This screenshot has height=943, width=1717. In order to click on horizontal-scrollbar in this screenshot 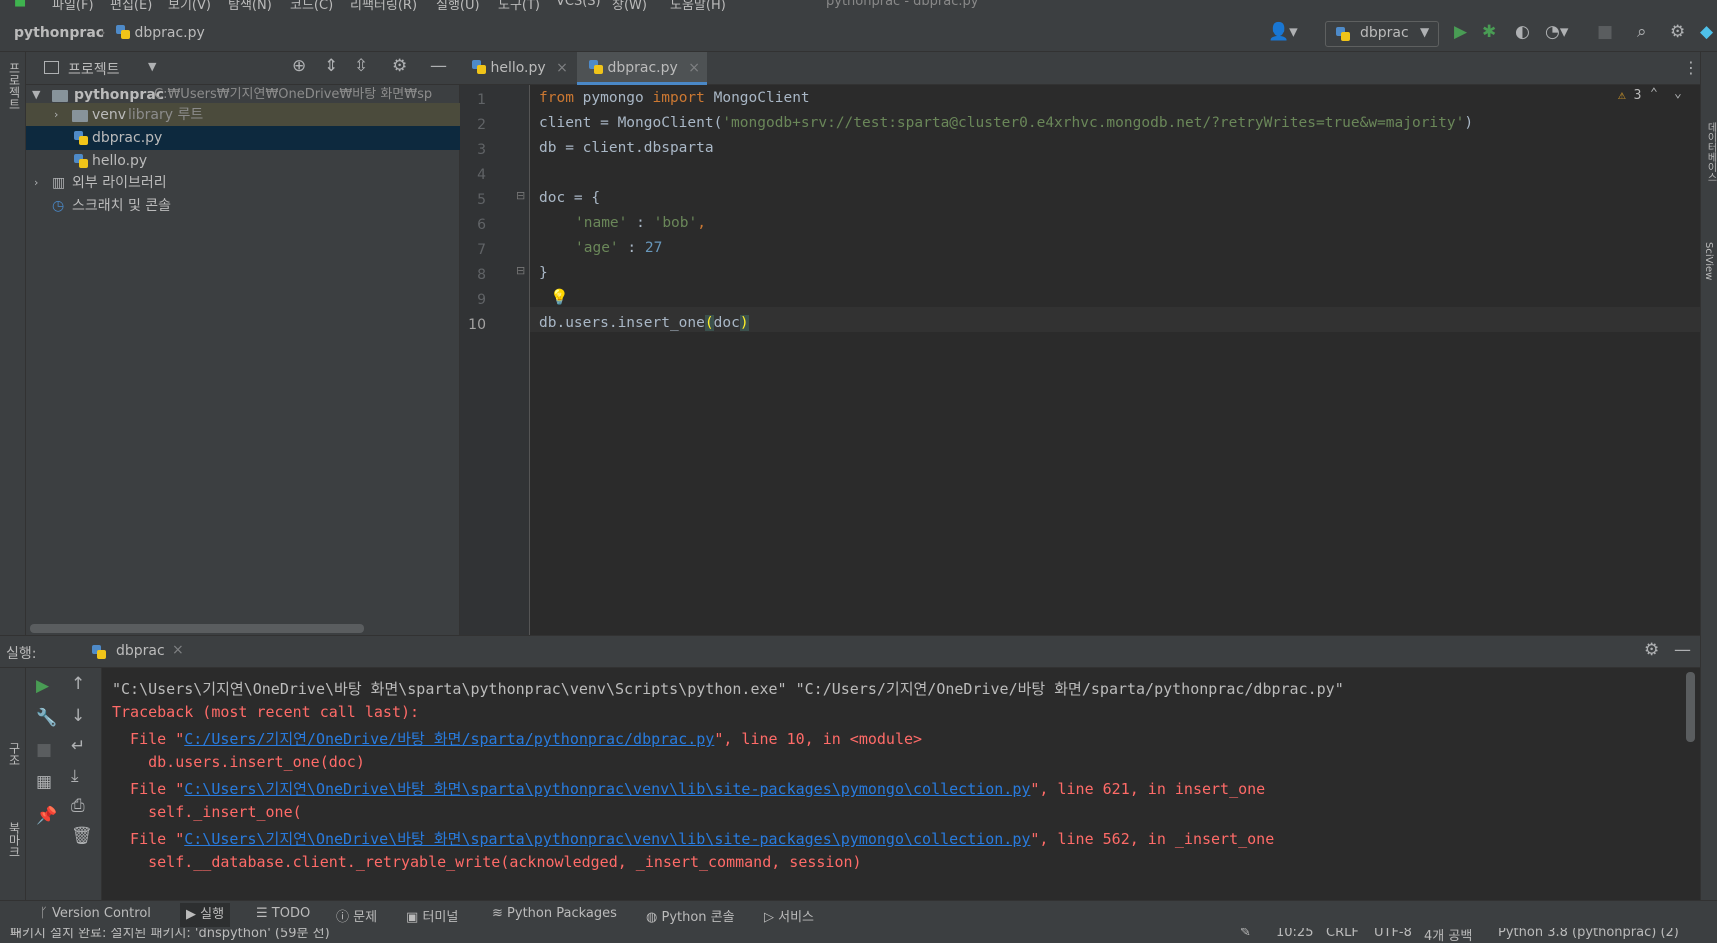, I will do `click(197, 628)`.